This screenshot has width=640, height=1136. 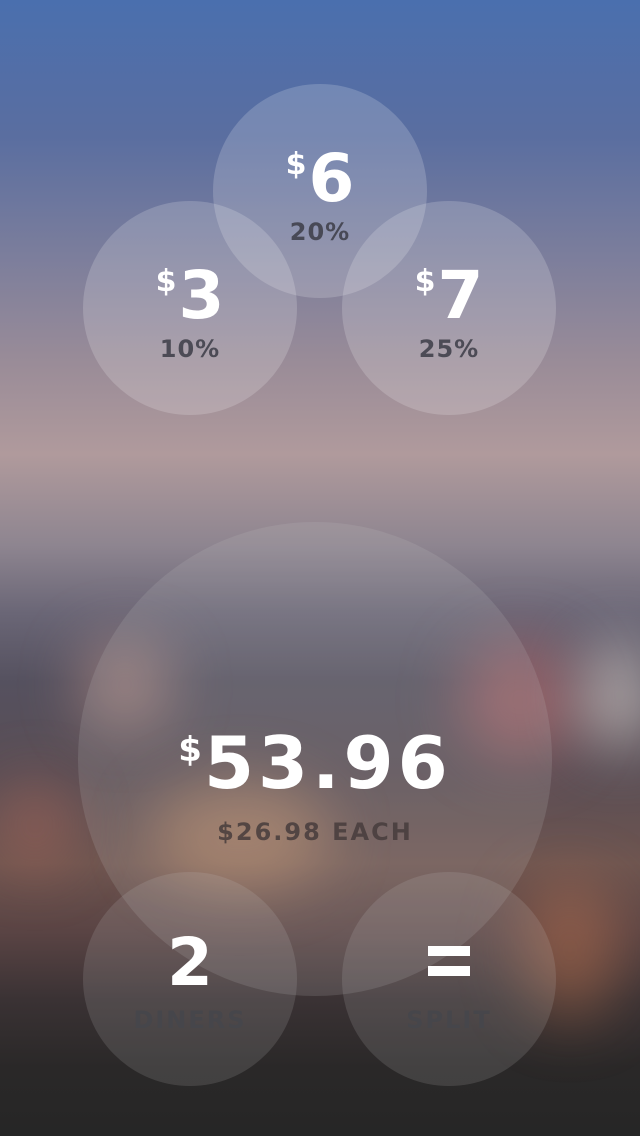 I want to click on tip-amount-value: 3, so click(x=201, y=295).